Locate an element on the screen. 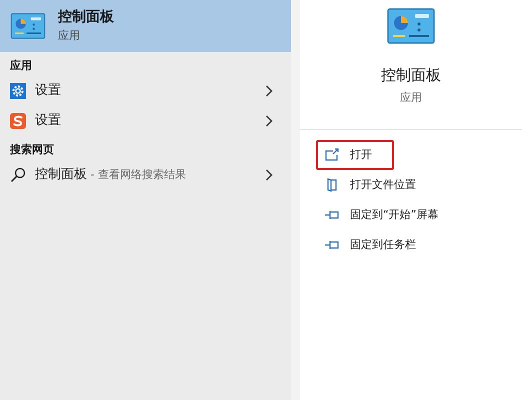 The width and height of the screenshot is (522, 400). action-label: 固定到“开始”屏幕 is located at coordinates (394, 214).